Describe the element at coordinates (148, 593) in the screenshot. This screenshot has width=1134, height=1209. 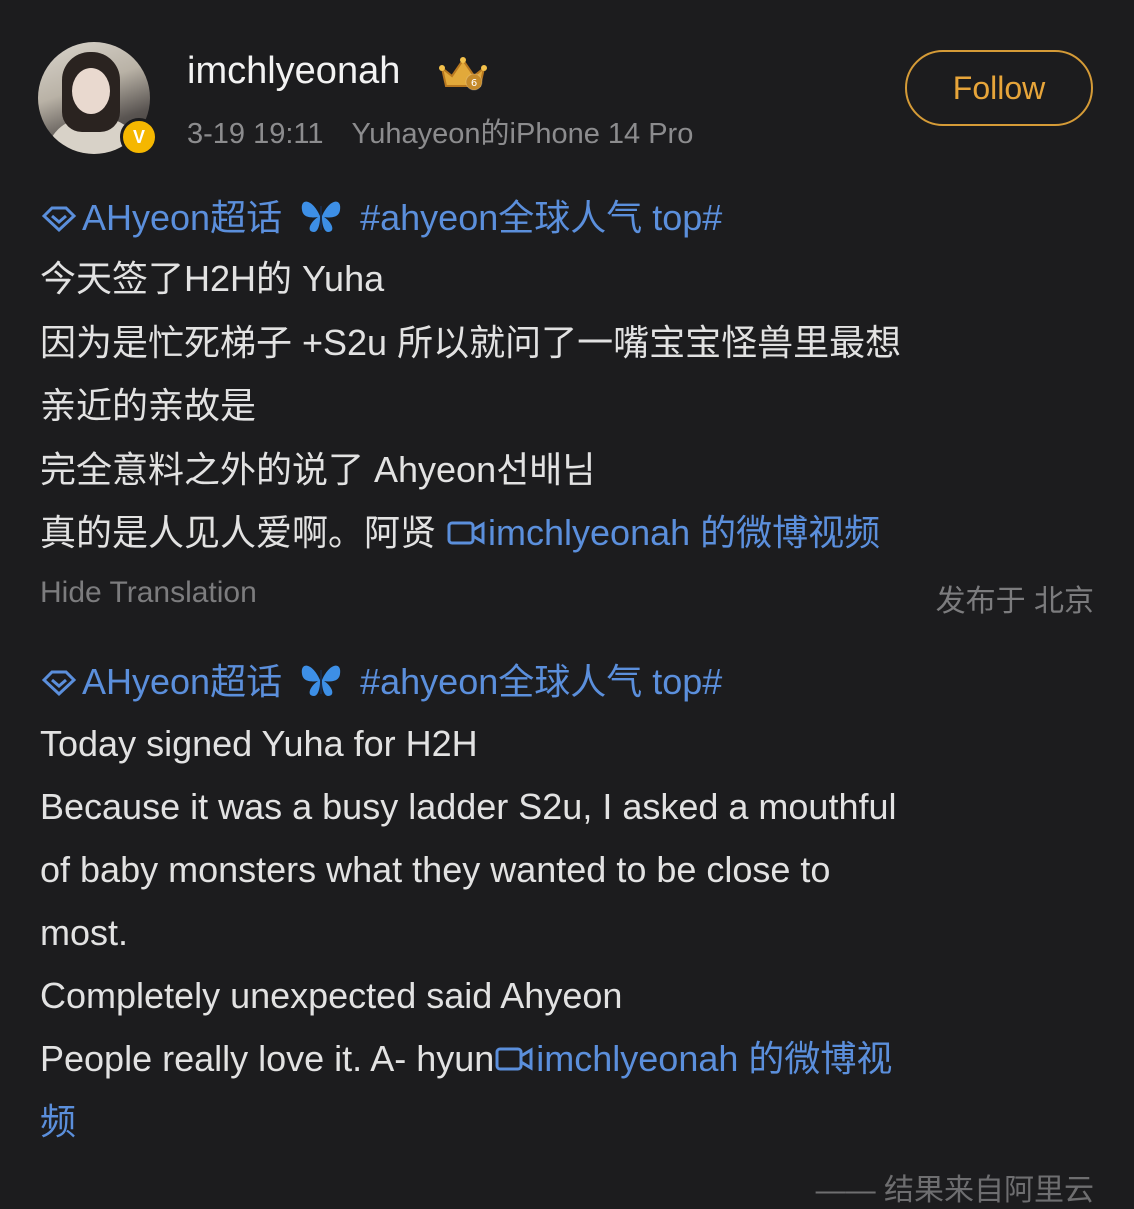
I see `hide-translation-link: Hide Translation` at that location.